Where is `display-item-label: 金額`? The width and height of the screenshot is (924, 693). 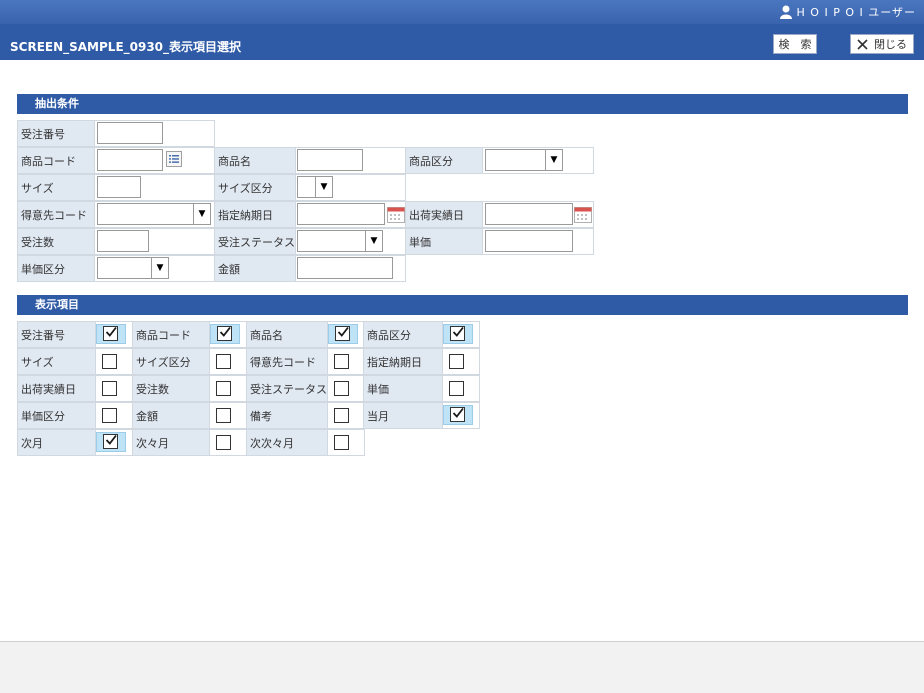 display-item-label: 金額 is located at coordinates (171, 415).